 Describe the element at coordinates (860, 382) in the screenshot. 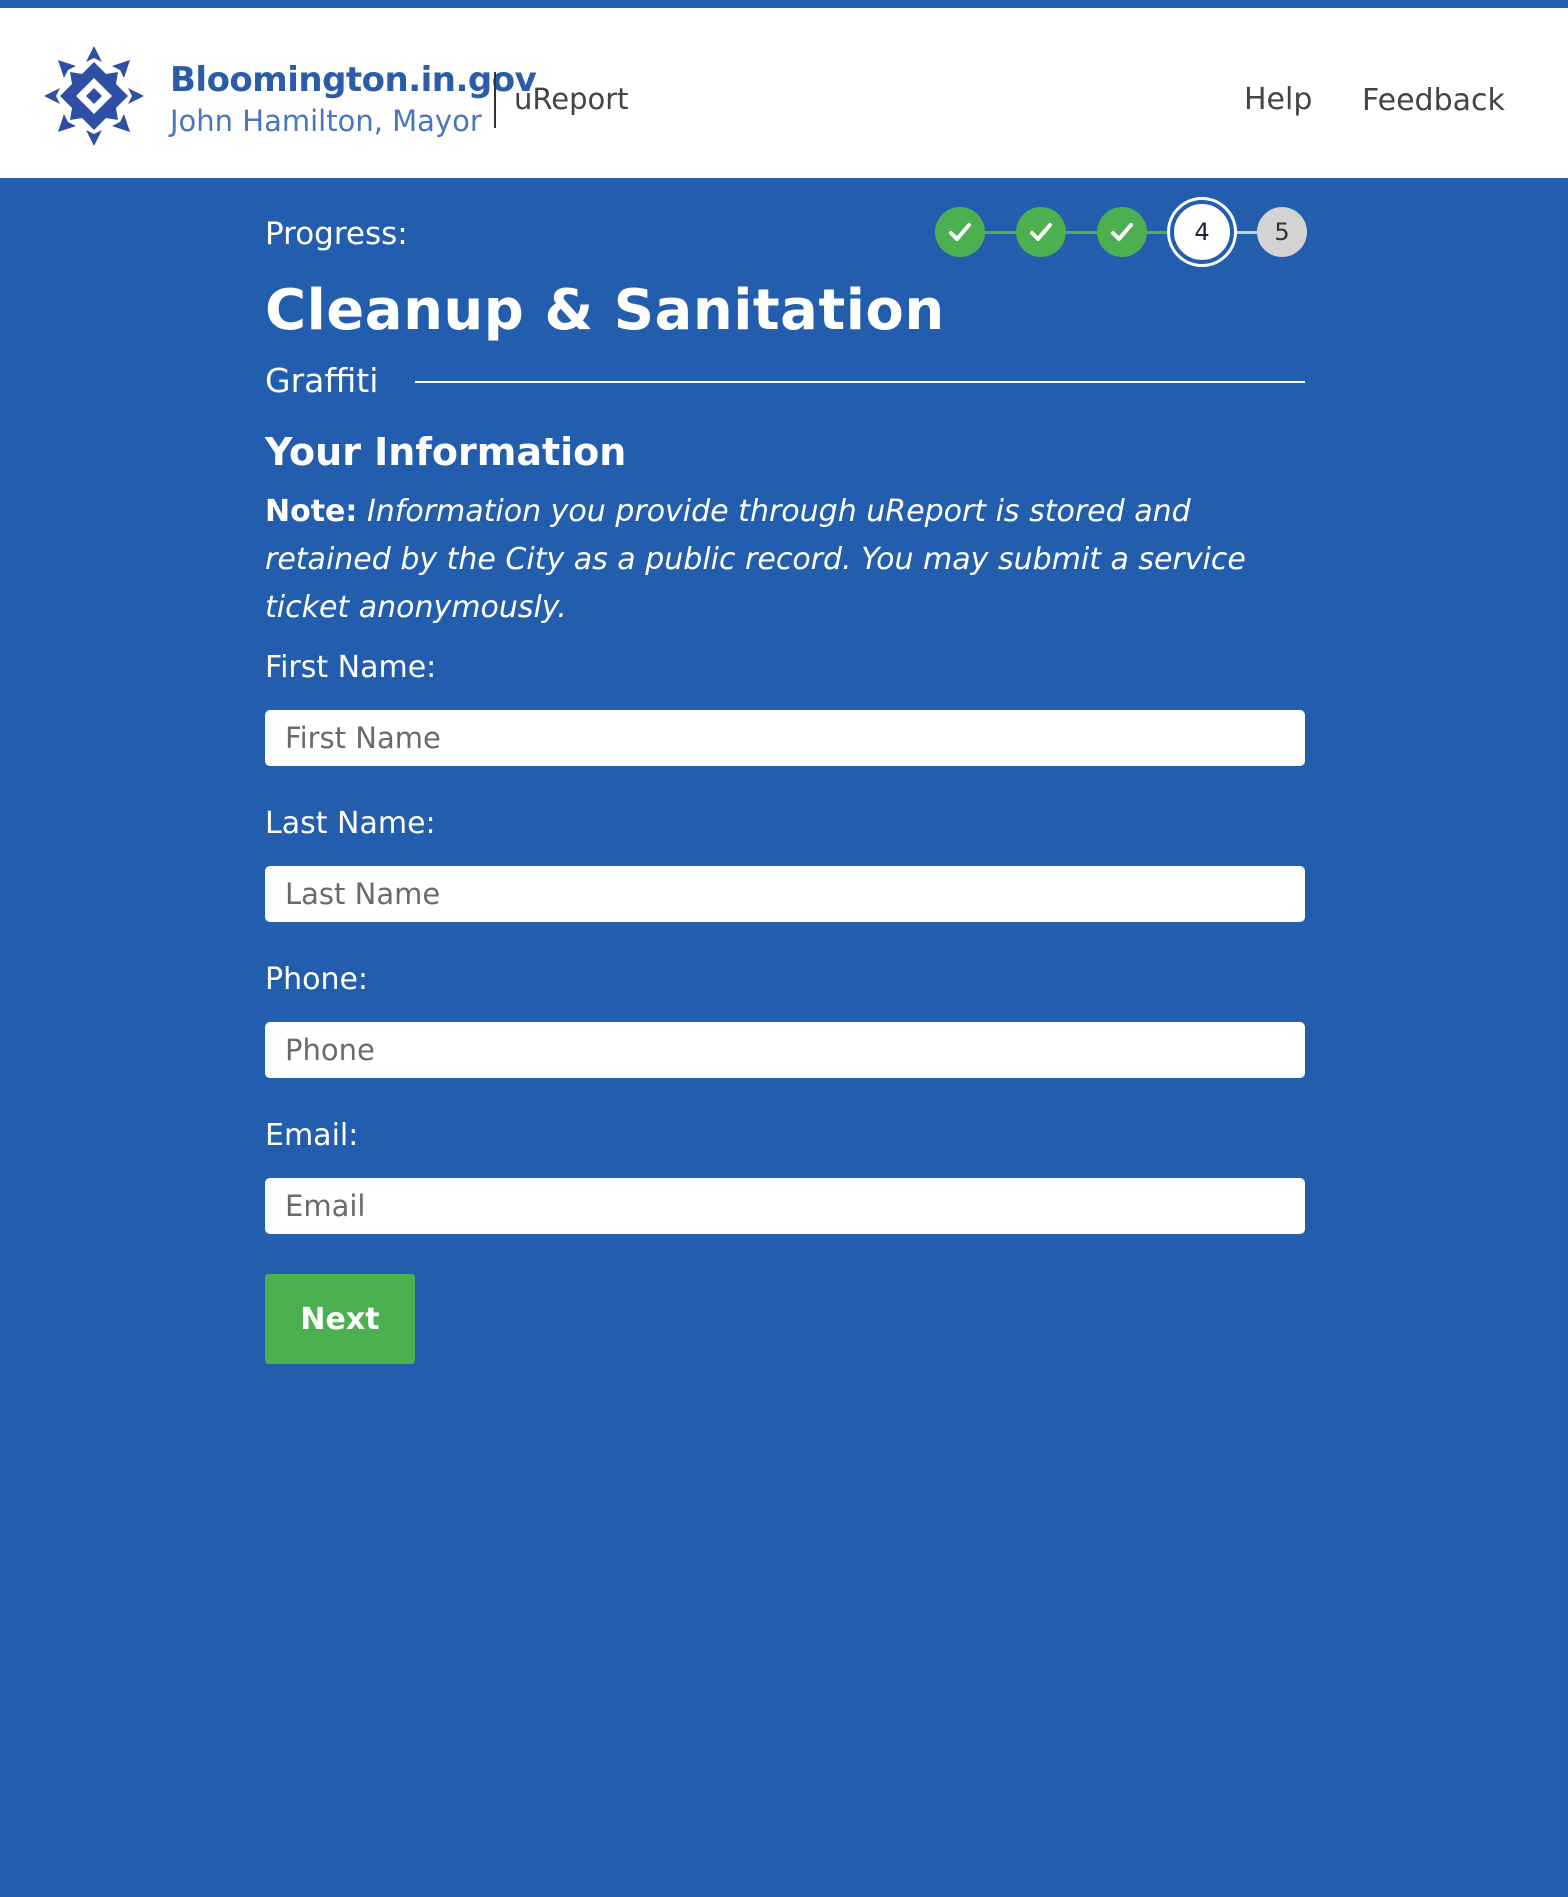

I see `subcategory-divider` at that location.